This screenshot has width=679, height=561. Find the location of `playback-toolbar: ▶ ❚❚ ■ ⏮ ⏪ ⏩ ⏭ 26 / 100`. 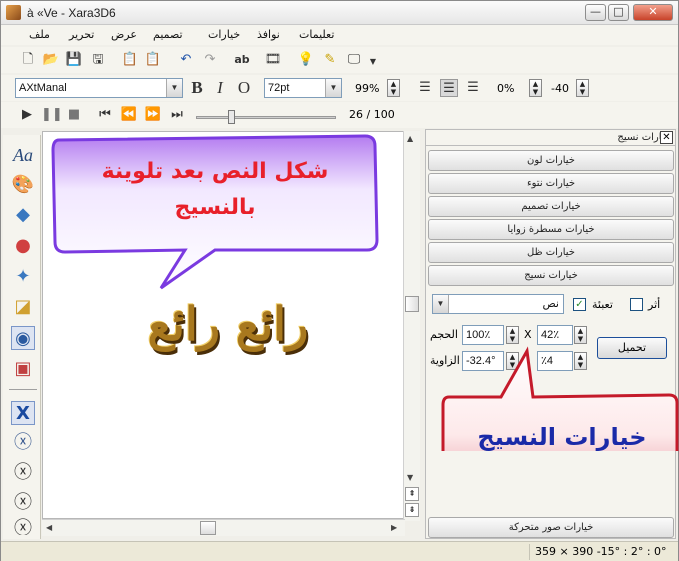

playback-toolbar: ▶ ❚❚ ■ ⏮ ⏪ ⏩ ⏭ 26 / 100 is located at coordinates (339, 115).